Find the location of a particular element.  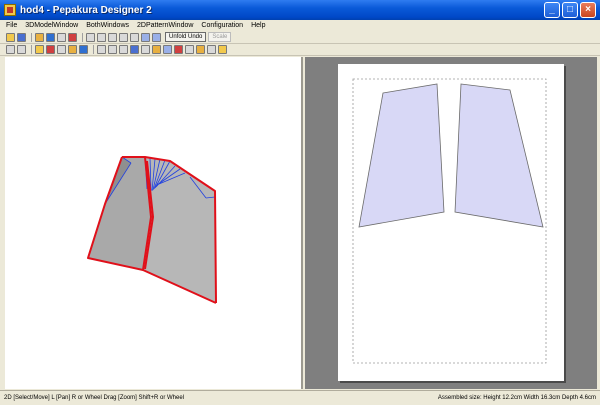

window-split-icon is located at coordinates (156, 37).